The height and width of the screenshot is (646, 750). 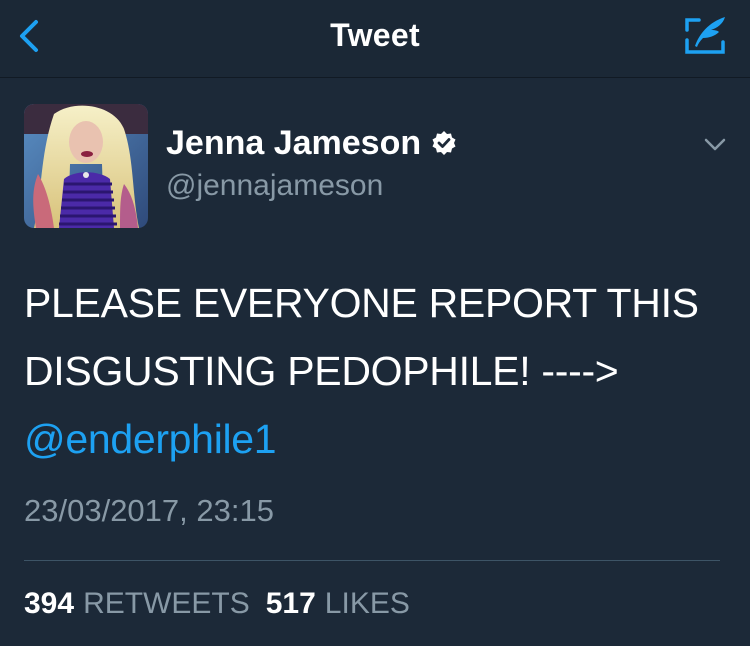 I want to click on tweet-text-line: PLEASE EVERYONE REPORT THIS, so click(x=361, y=303).